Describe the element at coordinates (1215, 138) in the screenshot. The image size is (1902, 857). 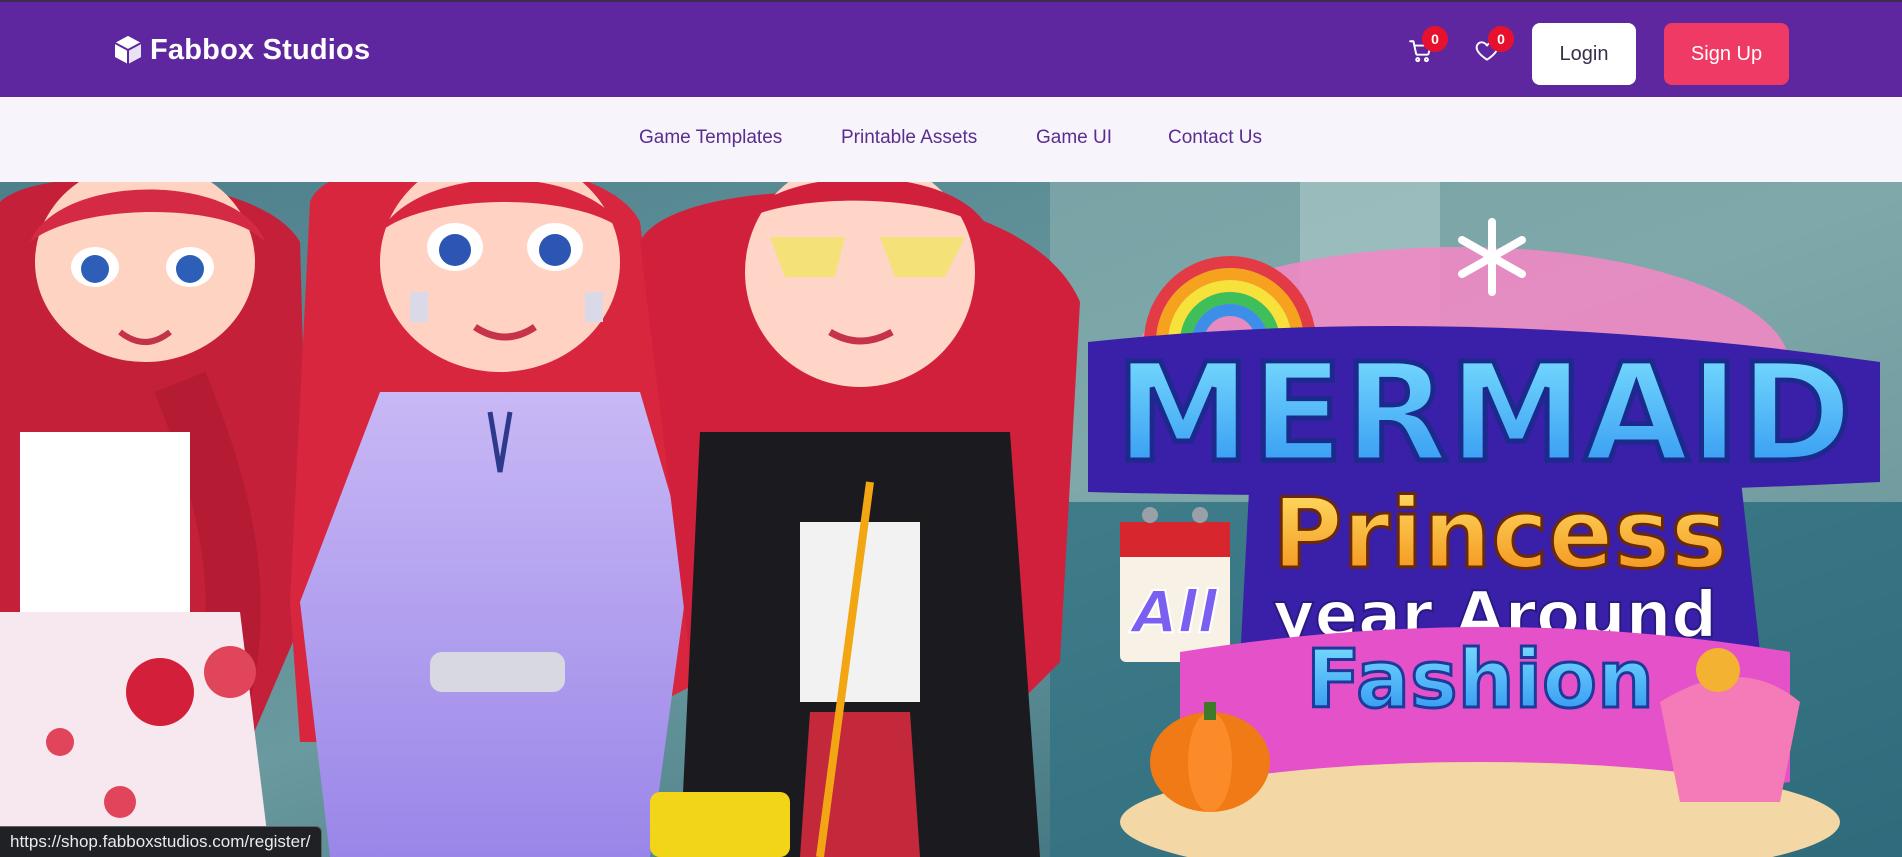
I see `nav-contact-us: Contact Us` at that location.